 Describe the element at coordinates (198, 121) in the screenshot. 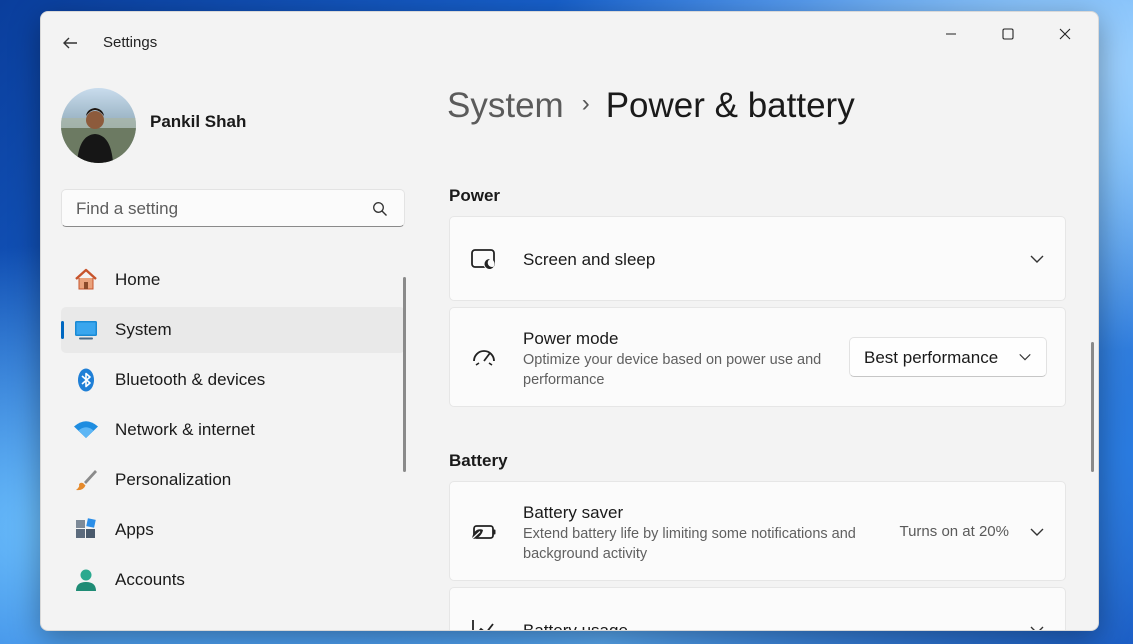

I see `user-name: Pankil Shah` at that location.